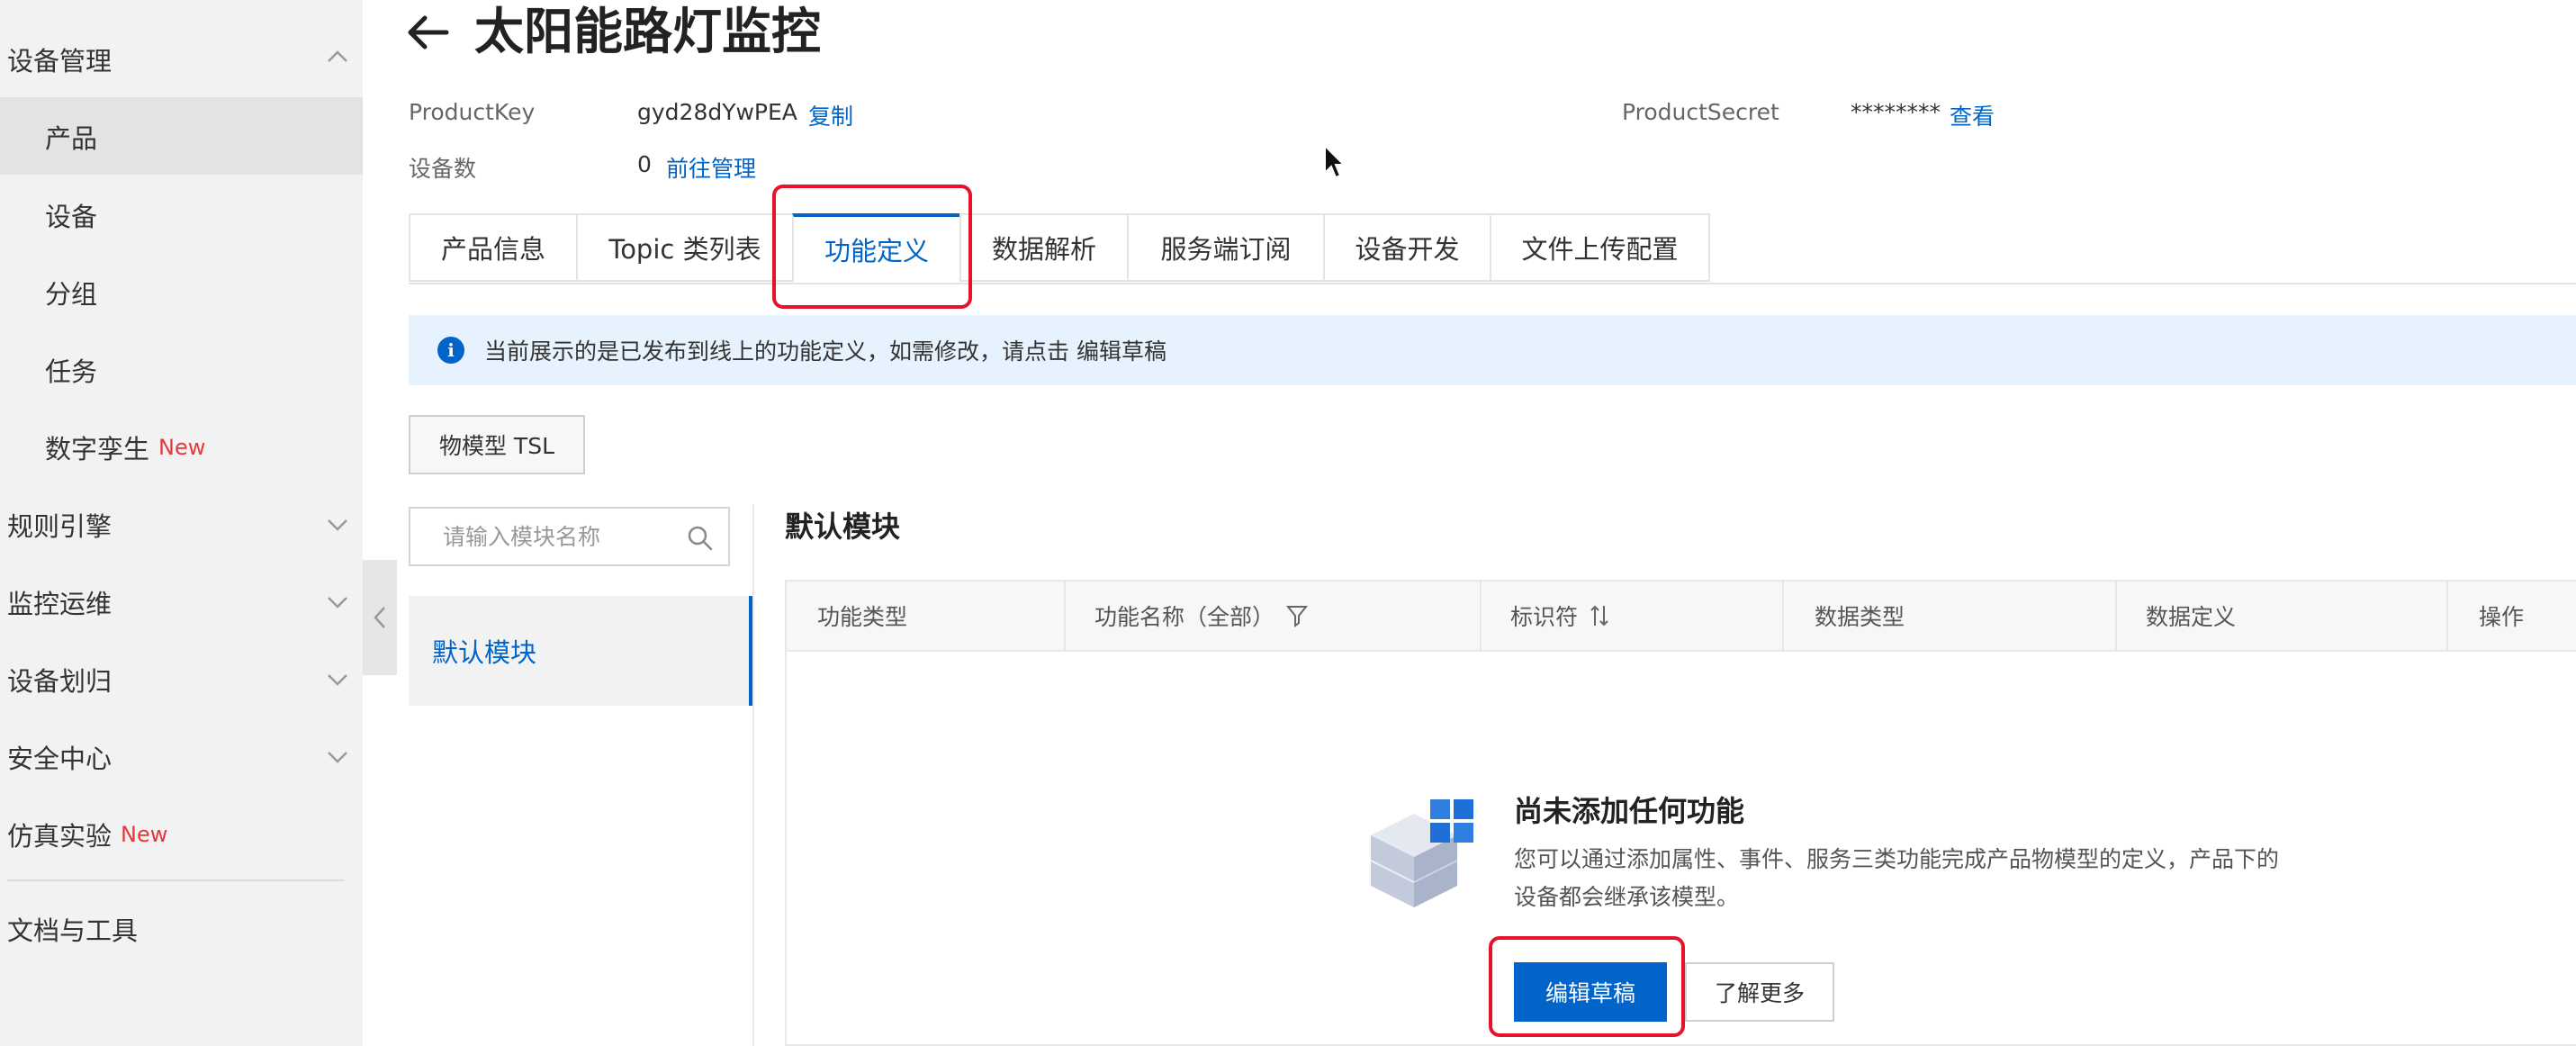  What do you see at coordinates (60, 526) in the screenshot?
I see `sidebar-section-label: 规则引擎` at bounding box center [60, 526].